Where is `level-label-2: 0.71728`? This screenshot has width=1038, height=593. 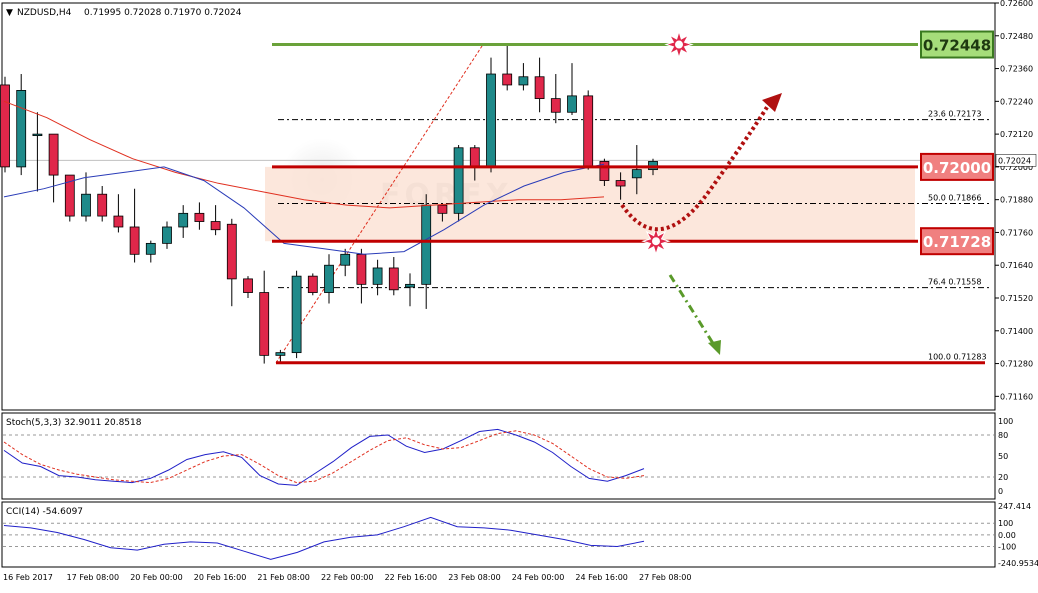 level-label-2: 0.71728 is located at coordinates (957, 242).